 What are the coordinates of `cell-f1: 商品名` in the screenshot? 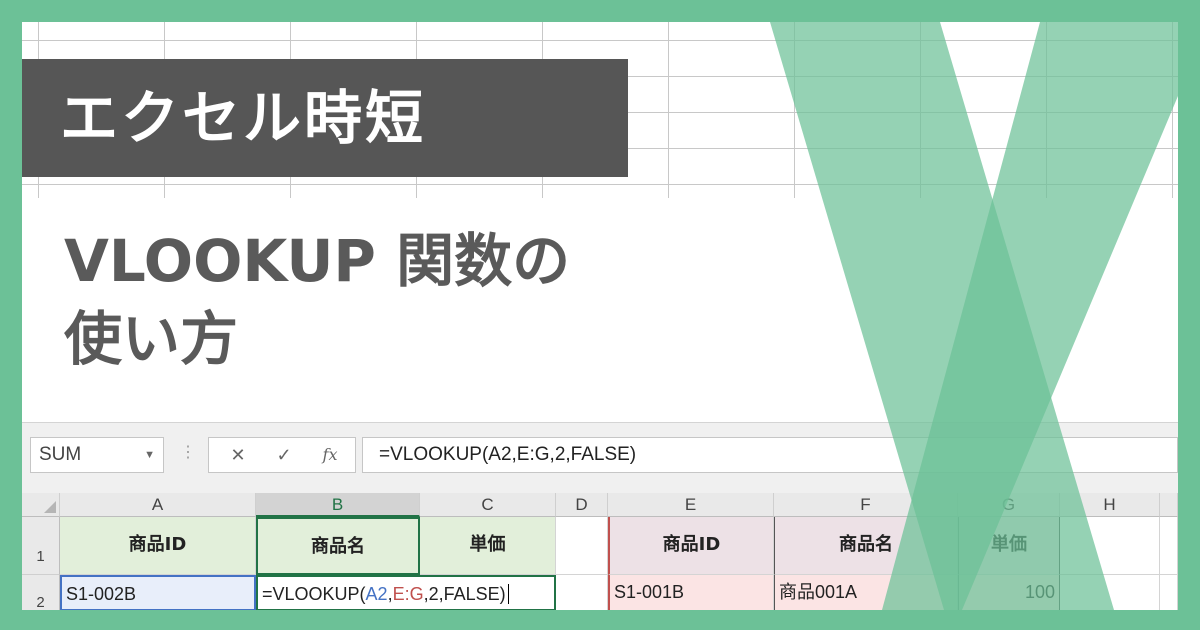 It's located at (866, 546).